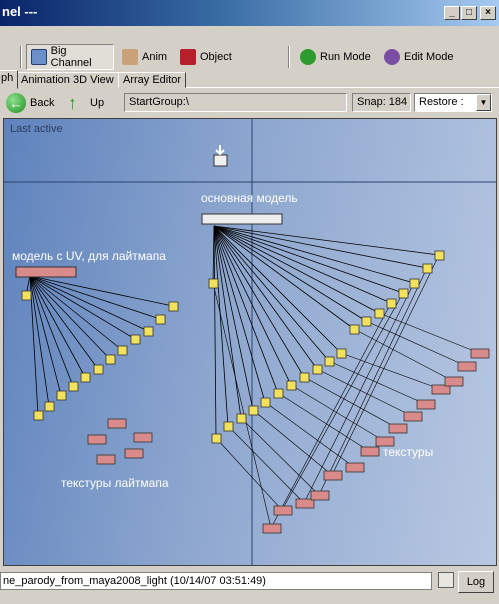 The image size is (499, 604). I want to click on up-button: ↑ Up, so click(86, 103).